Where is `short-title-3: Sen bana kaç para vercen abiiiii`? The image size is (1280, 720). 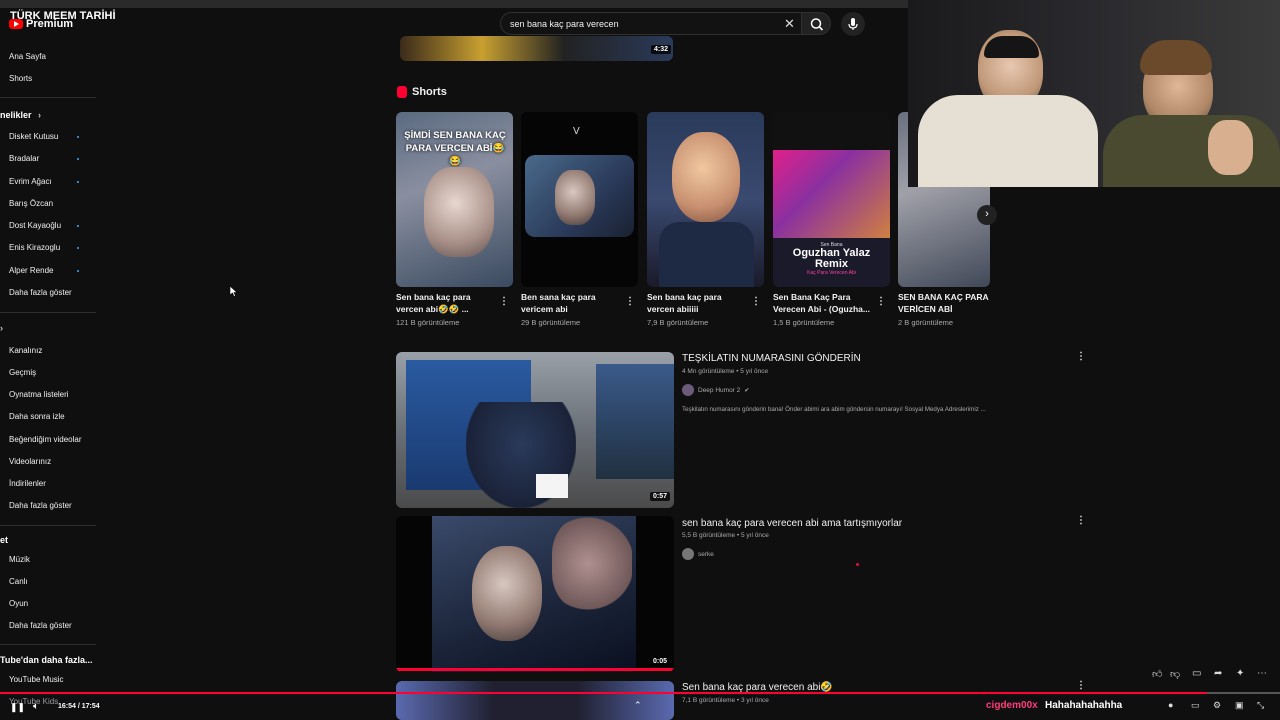
short-title-3: Sen bana kaç para vercen abiiiii is located at coordinates (697, 303).